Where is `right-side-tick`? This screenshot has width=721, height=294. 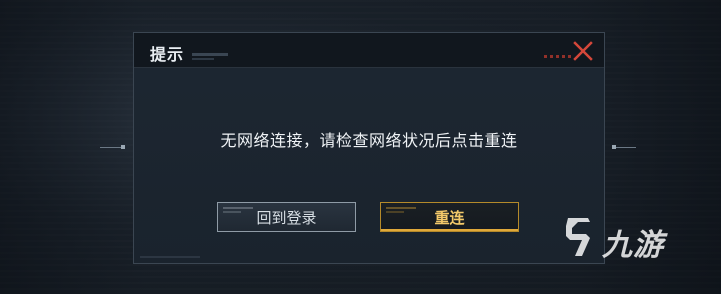 right-side-tick is located at coordinates (625, 147).